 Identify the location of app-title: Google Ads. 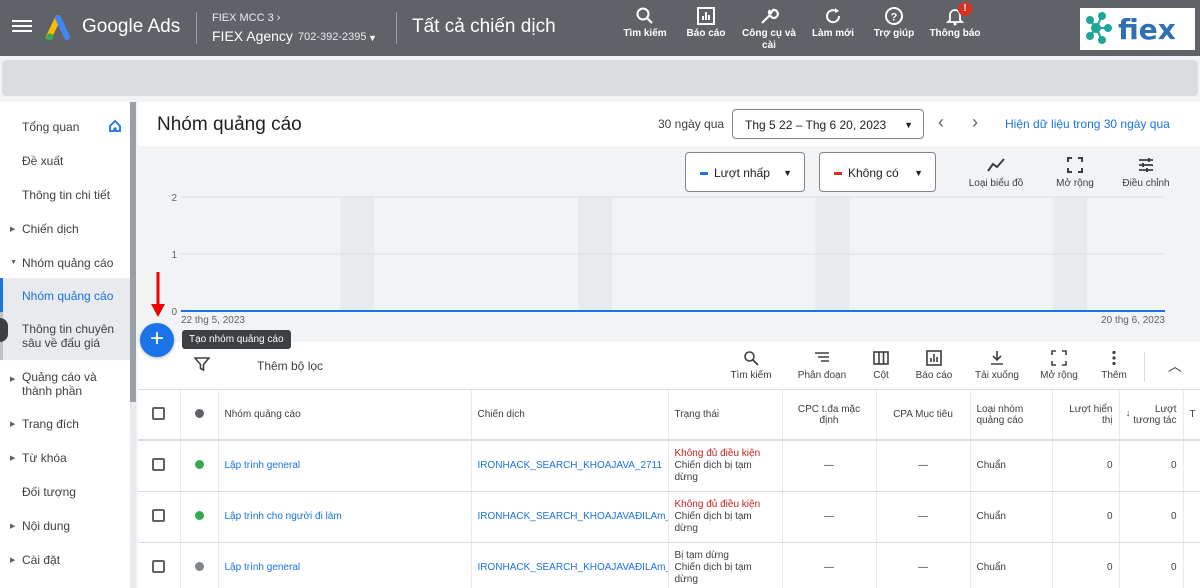
(131, 27).